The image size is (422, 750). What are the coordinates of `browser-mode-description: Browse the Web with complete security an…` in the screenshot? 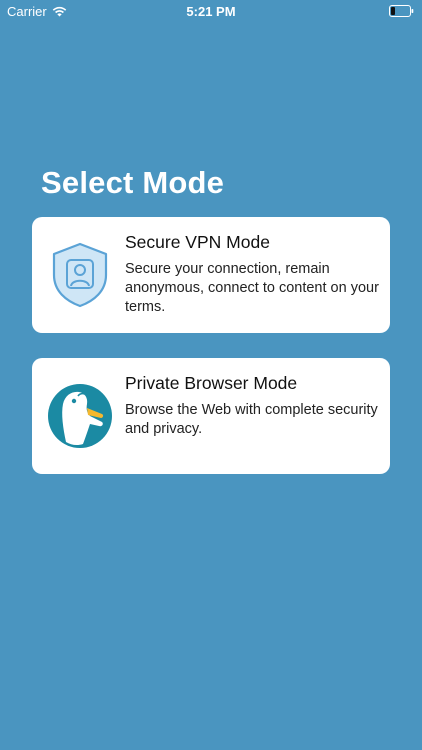 It's located at (251, 419).